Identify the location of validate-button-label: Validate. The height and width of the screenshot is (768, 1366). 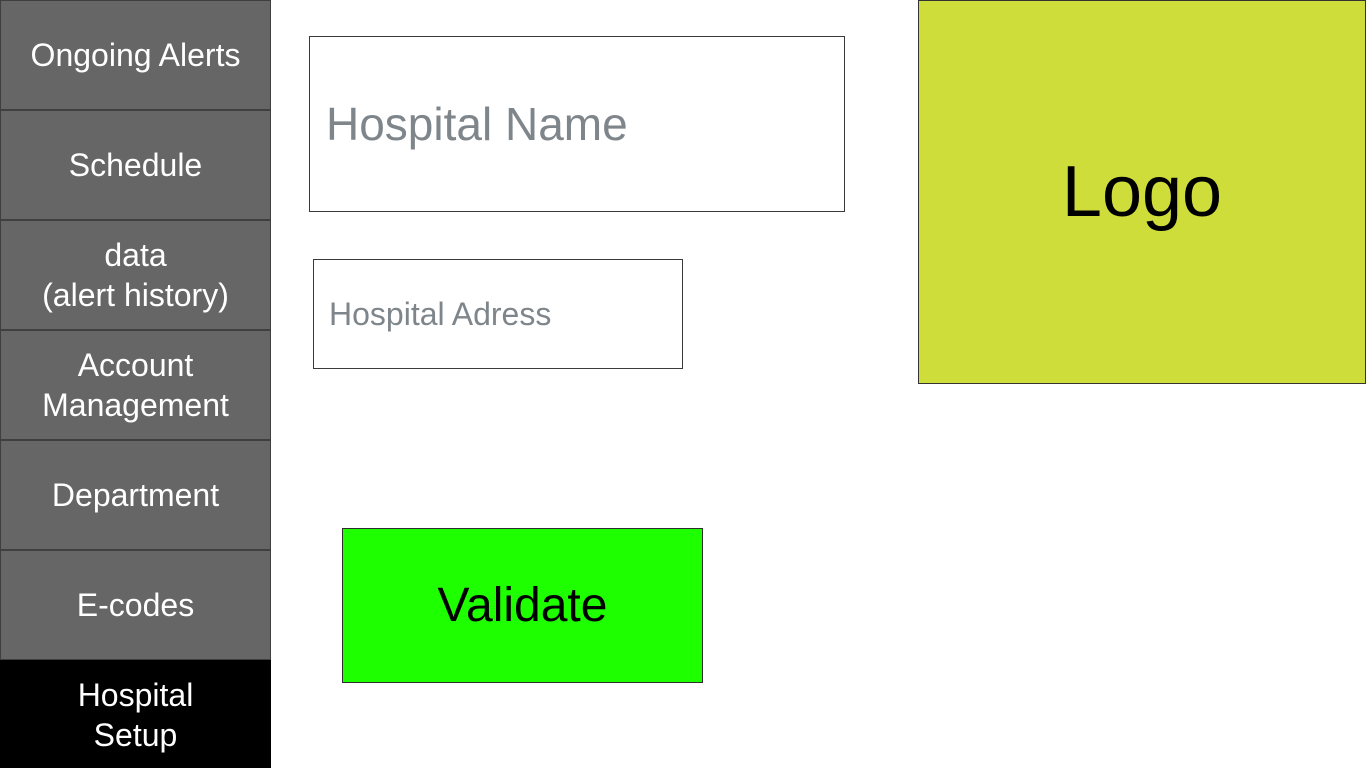
(522, 605).